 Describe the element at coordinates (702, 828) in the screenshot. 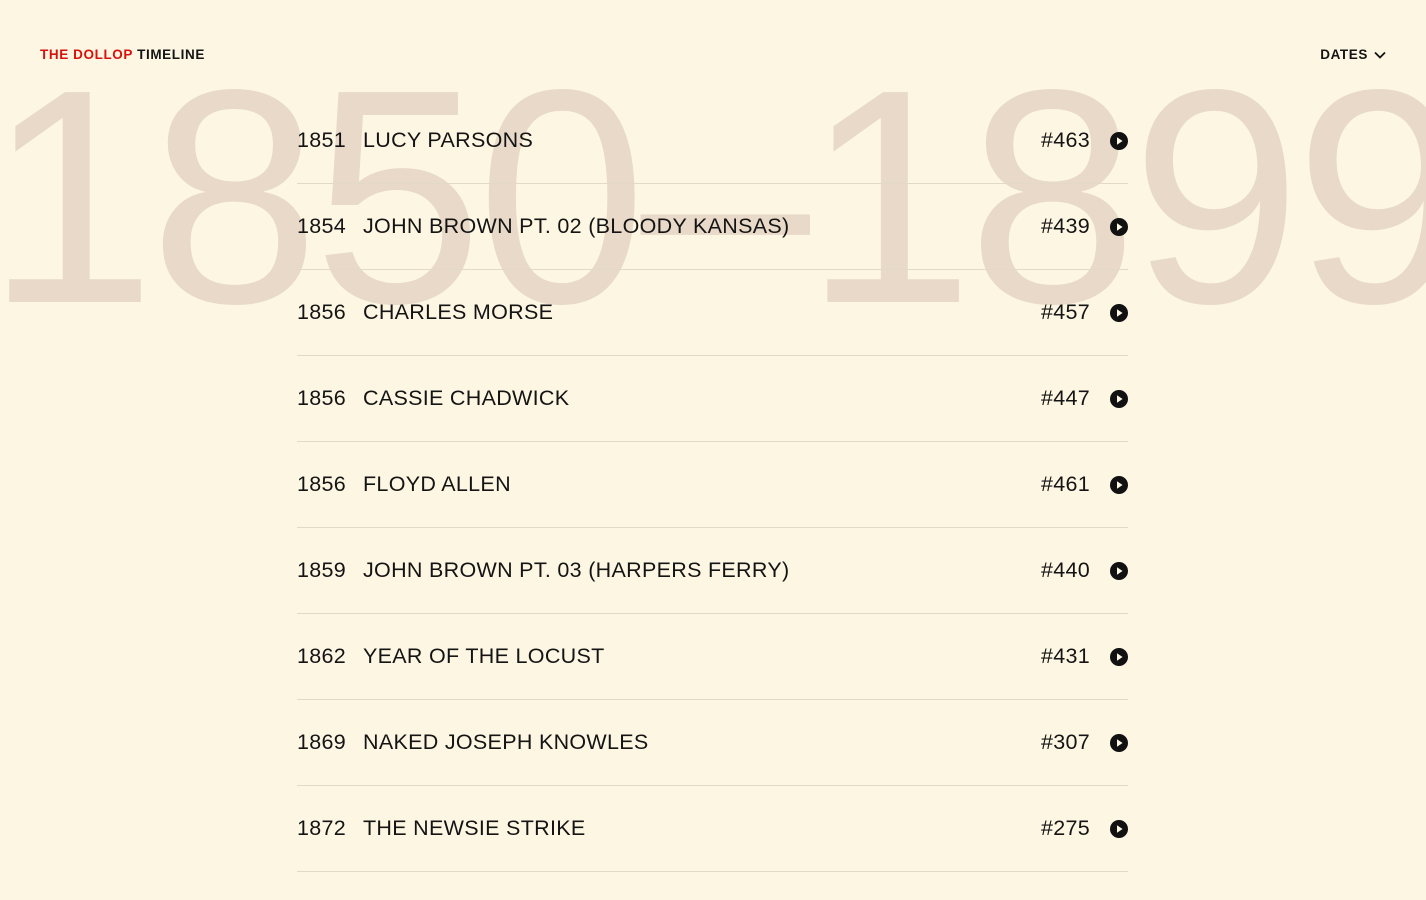

I see `episode-title: THE NEWSIE STRIKE` at that location.